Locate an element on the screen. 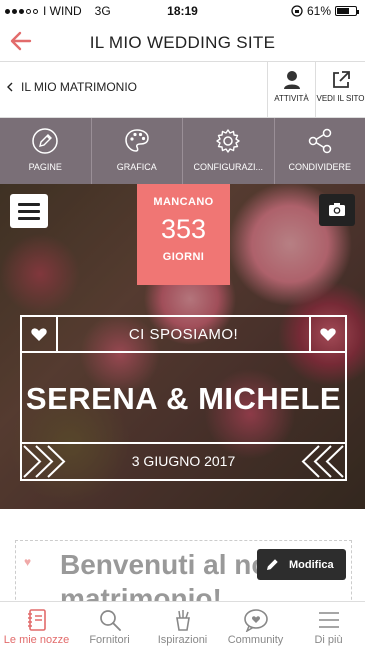 The image size is (365, 650). edit-button: Modifica is located at coordinates (301, 564).